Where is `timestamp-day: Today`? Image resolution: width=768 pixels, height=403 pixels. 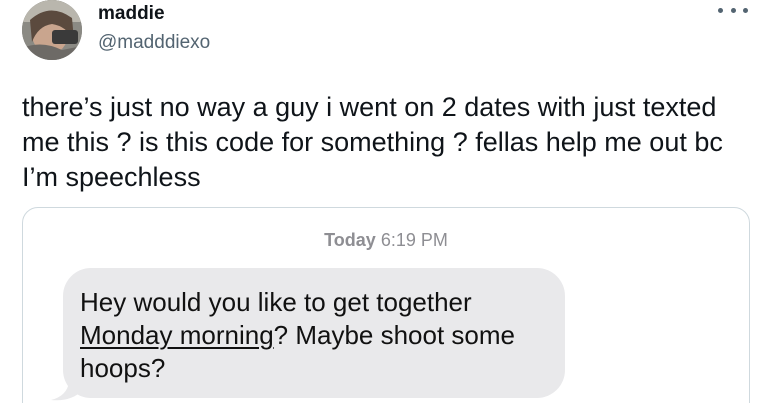
timestamp-day: Today is located at coordinates (350, 240).